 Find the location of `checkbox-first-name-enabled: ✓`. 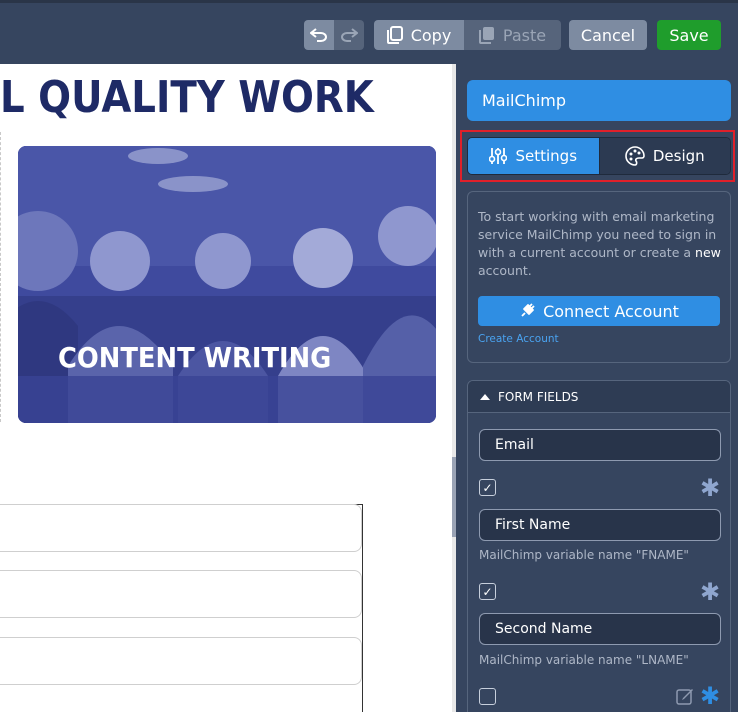

checkbox-first-name-enabled: ✓ is located at coordinates (487, 591).